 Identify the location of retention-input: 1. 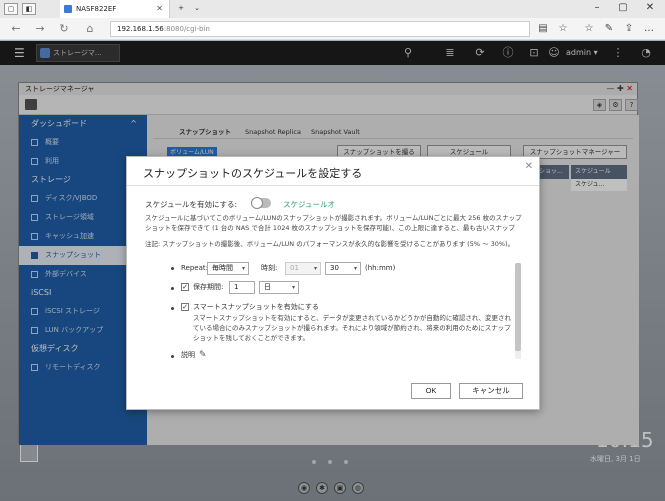
(242, 287).